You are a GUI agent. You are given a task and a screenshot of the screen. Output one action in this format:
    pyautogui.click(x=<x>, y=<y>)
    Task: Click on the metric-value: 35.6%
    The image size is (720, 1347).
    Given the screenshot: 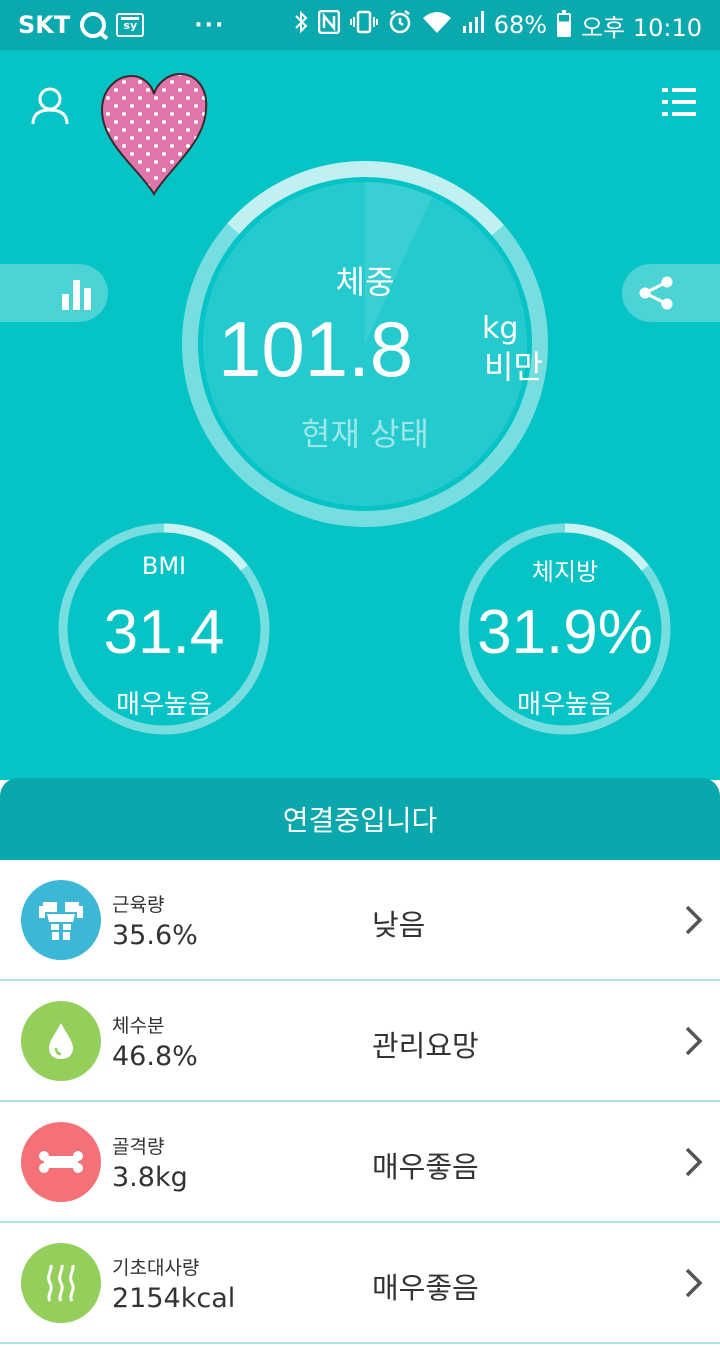 What is the action you would take?
    pyautogui.click(x=155, y=935)
    